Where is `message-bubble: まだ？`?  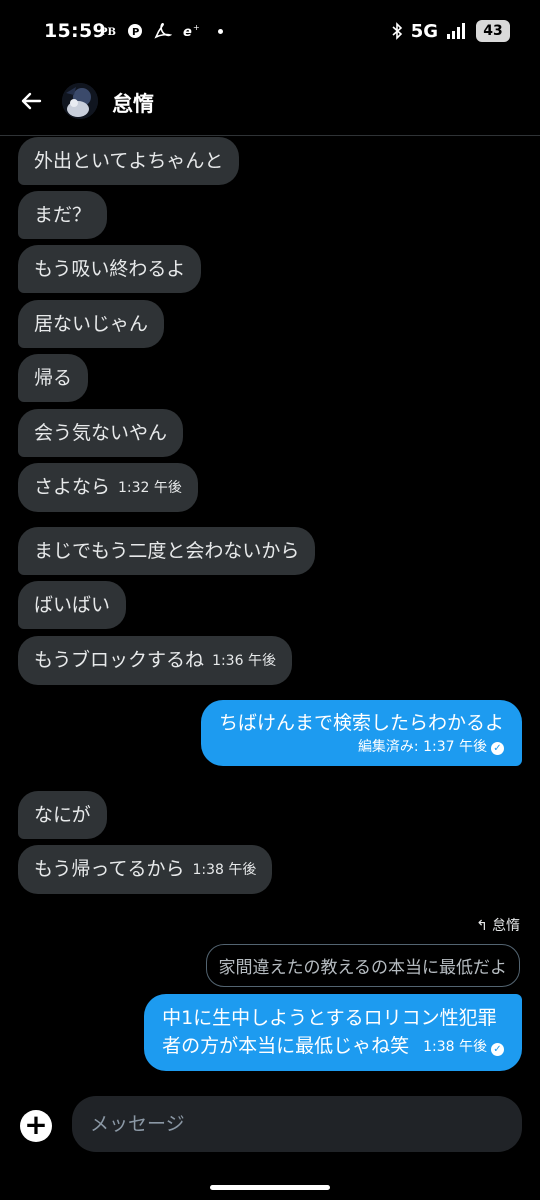
message-bubble: まだ？ is located at coordinates (63, 215).